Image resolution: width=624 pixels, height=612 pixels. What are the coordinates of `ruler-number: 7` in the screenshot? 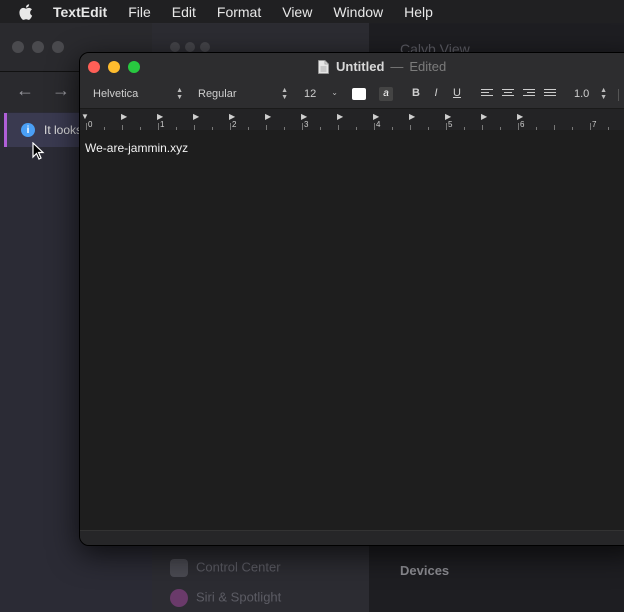 It's located at (594, 124).